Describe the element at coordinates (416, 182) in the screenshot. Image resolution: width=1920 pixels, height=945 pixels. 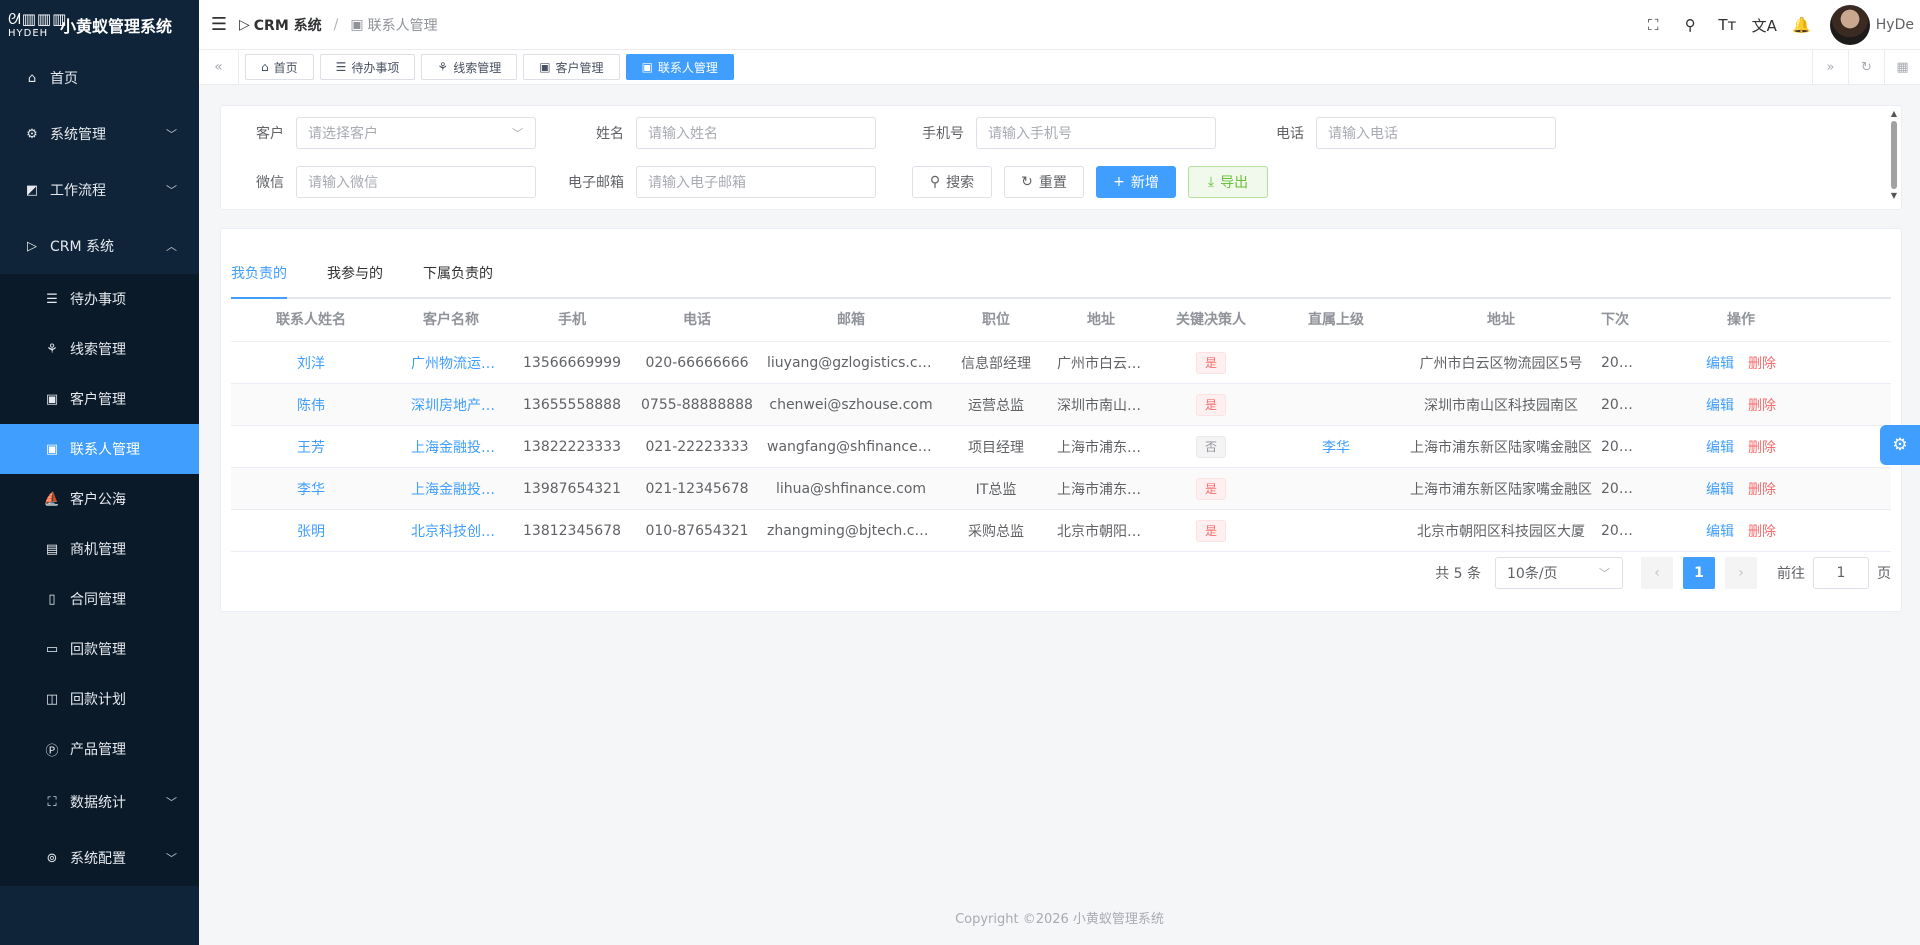
I see `wechat-input: 请输入微信` at that location.